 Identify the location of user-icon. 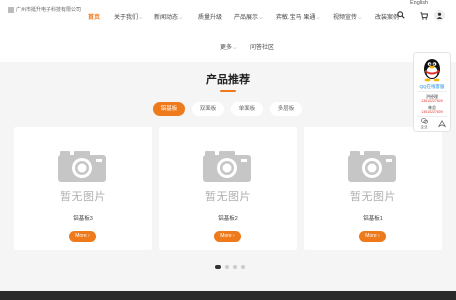
(439, 15).